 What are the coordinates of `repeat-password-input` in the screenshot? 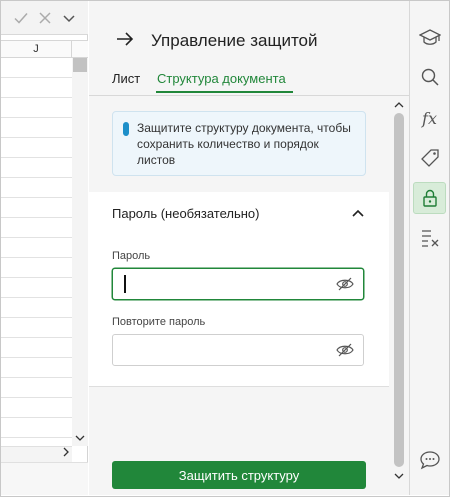 It's located at (238, 350).